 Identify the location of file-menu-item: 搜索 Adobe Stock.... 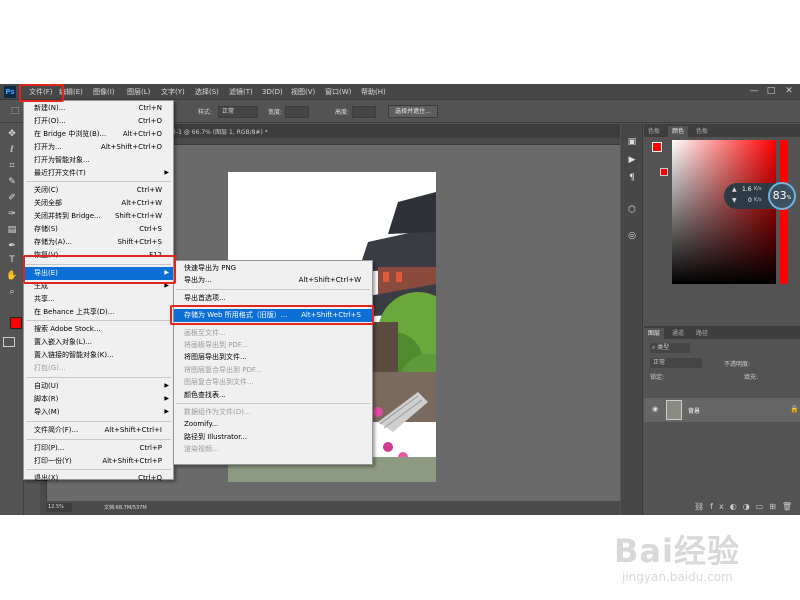
(98, 329).